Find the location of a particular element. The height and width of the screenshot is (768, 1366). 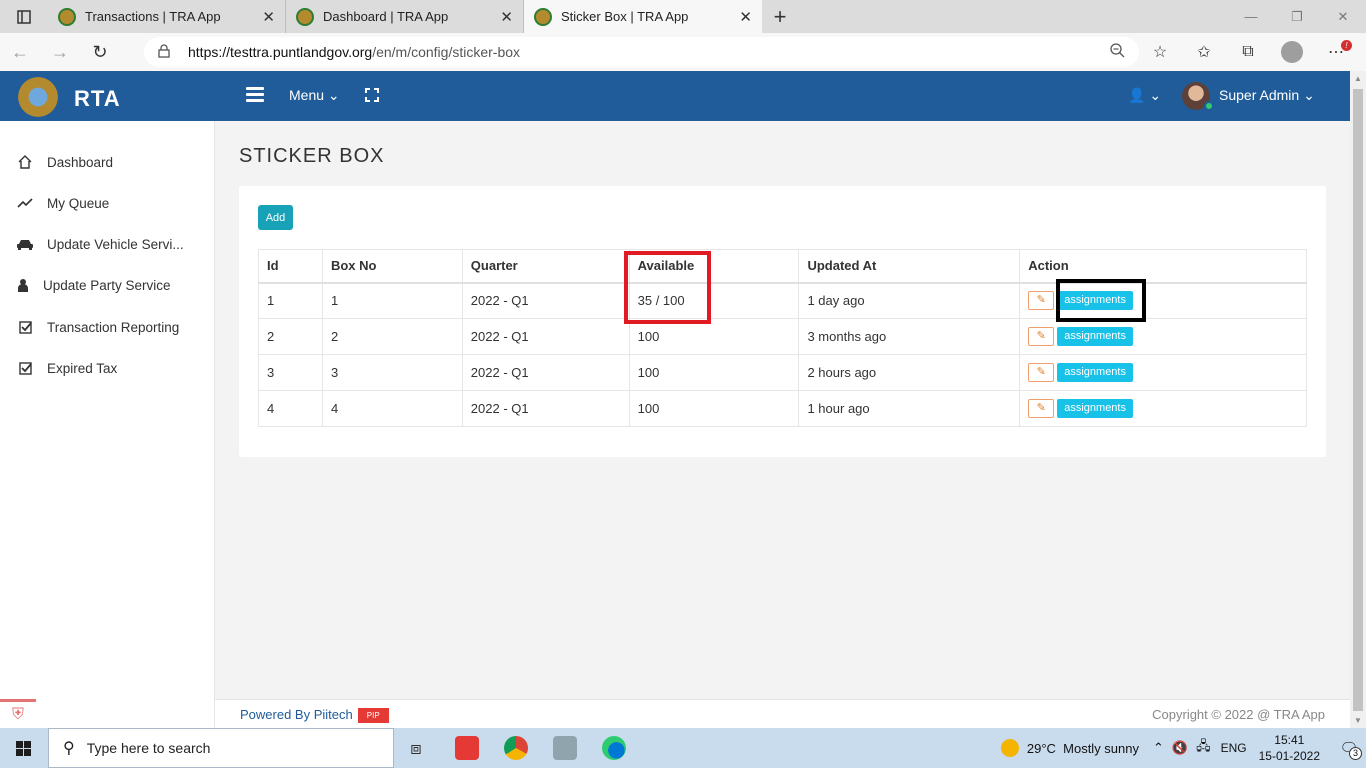

page-scrollbar: ▲ ▼ is located at coordinates (1358, 399).